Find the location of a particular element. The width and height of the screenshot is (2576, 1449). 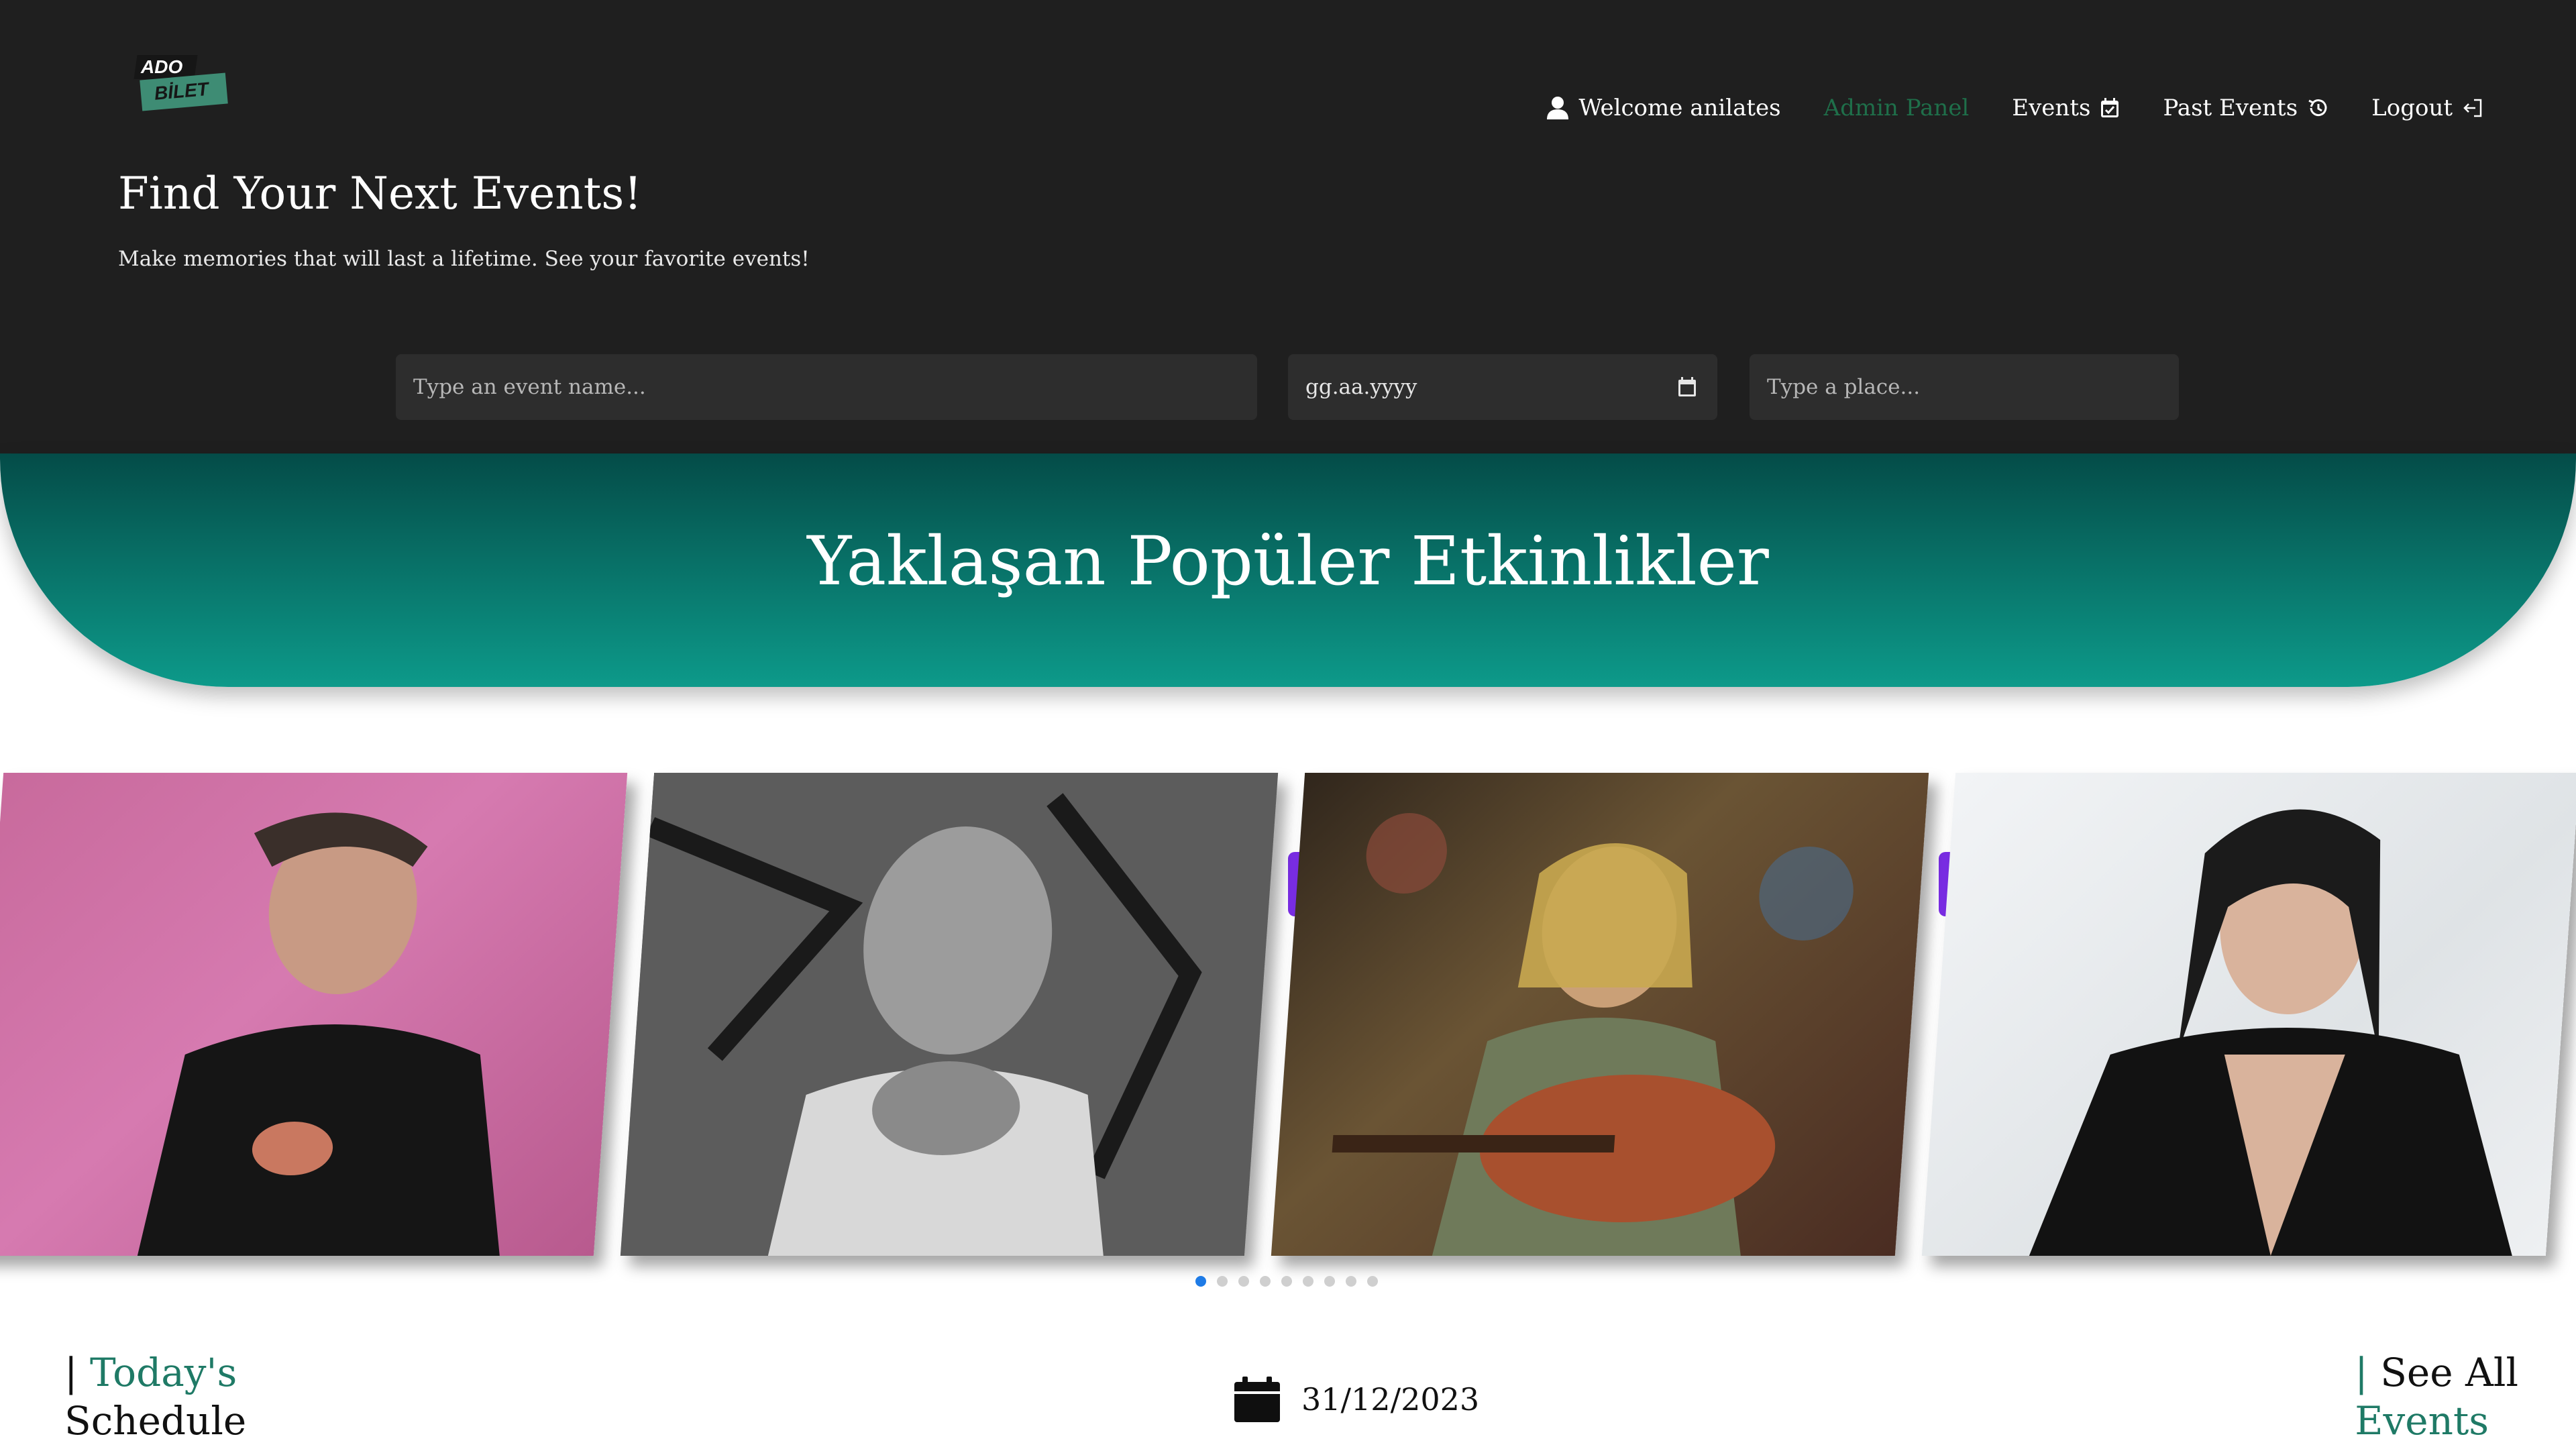

logout-link: Logout is located at coordinates (2427, 108).